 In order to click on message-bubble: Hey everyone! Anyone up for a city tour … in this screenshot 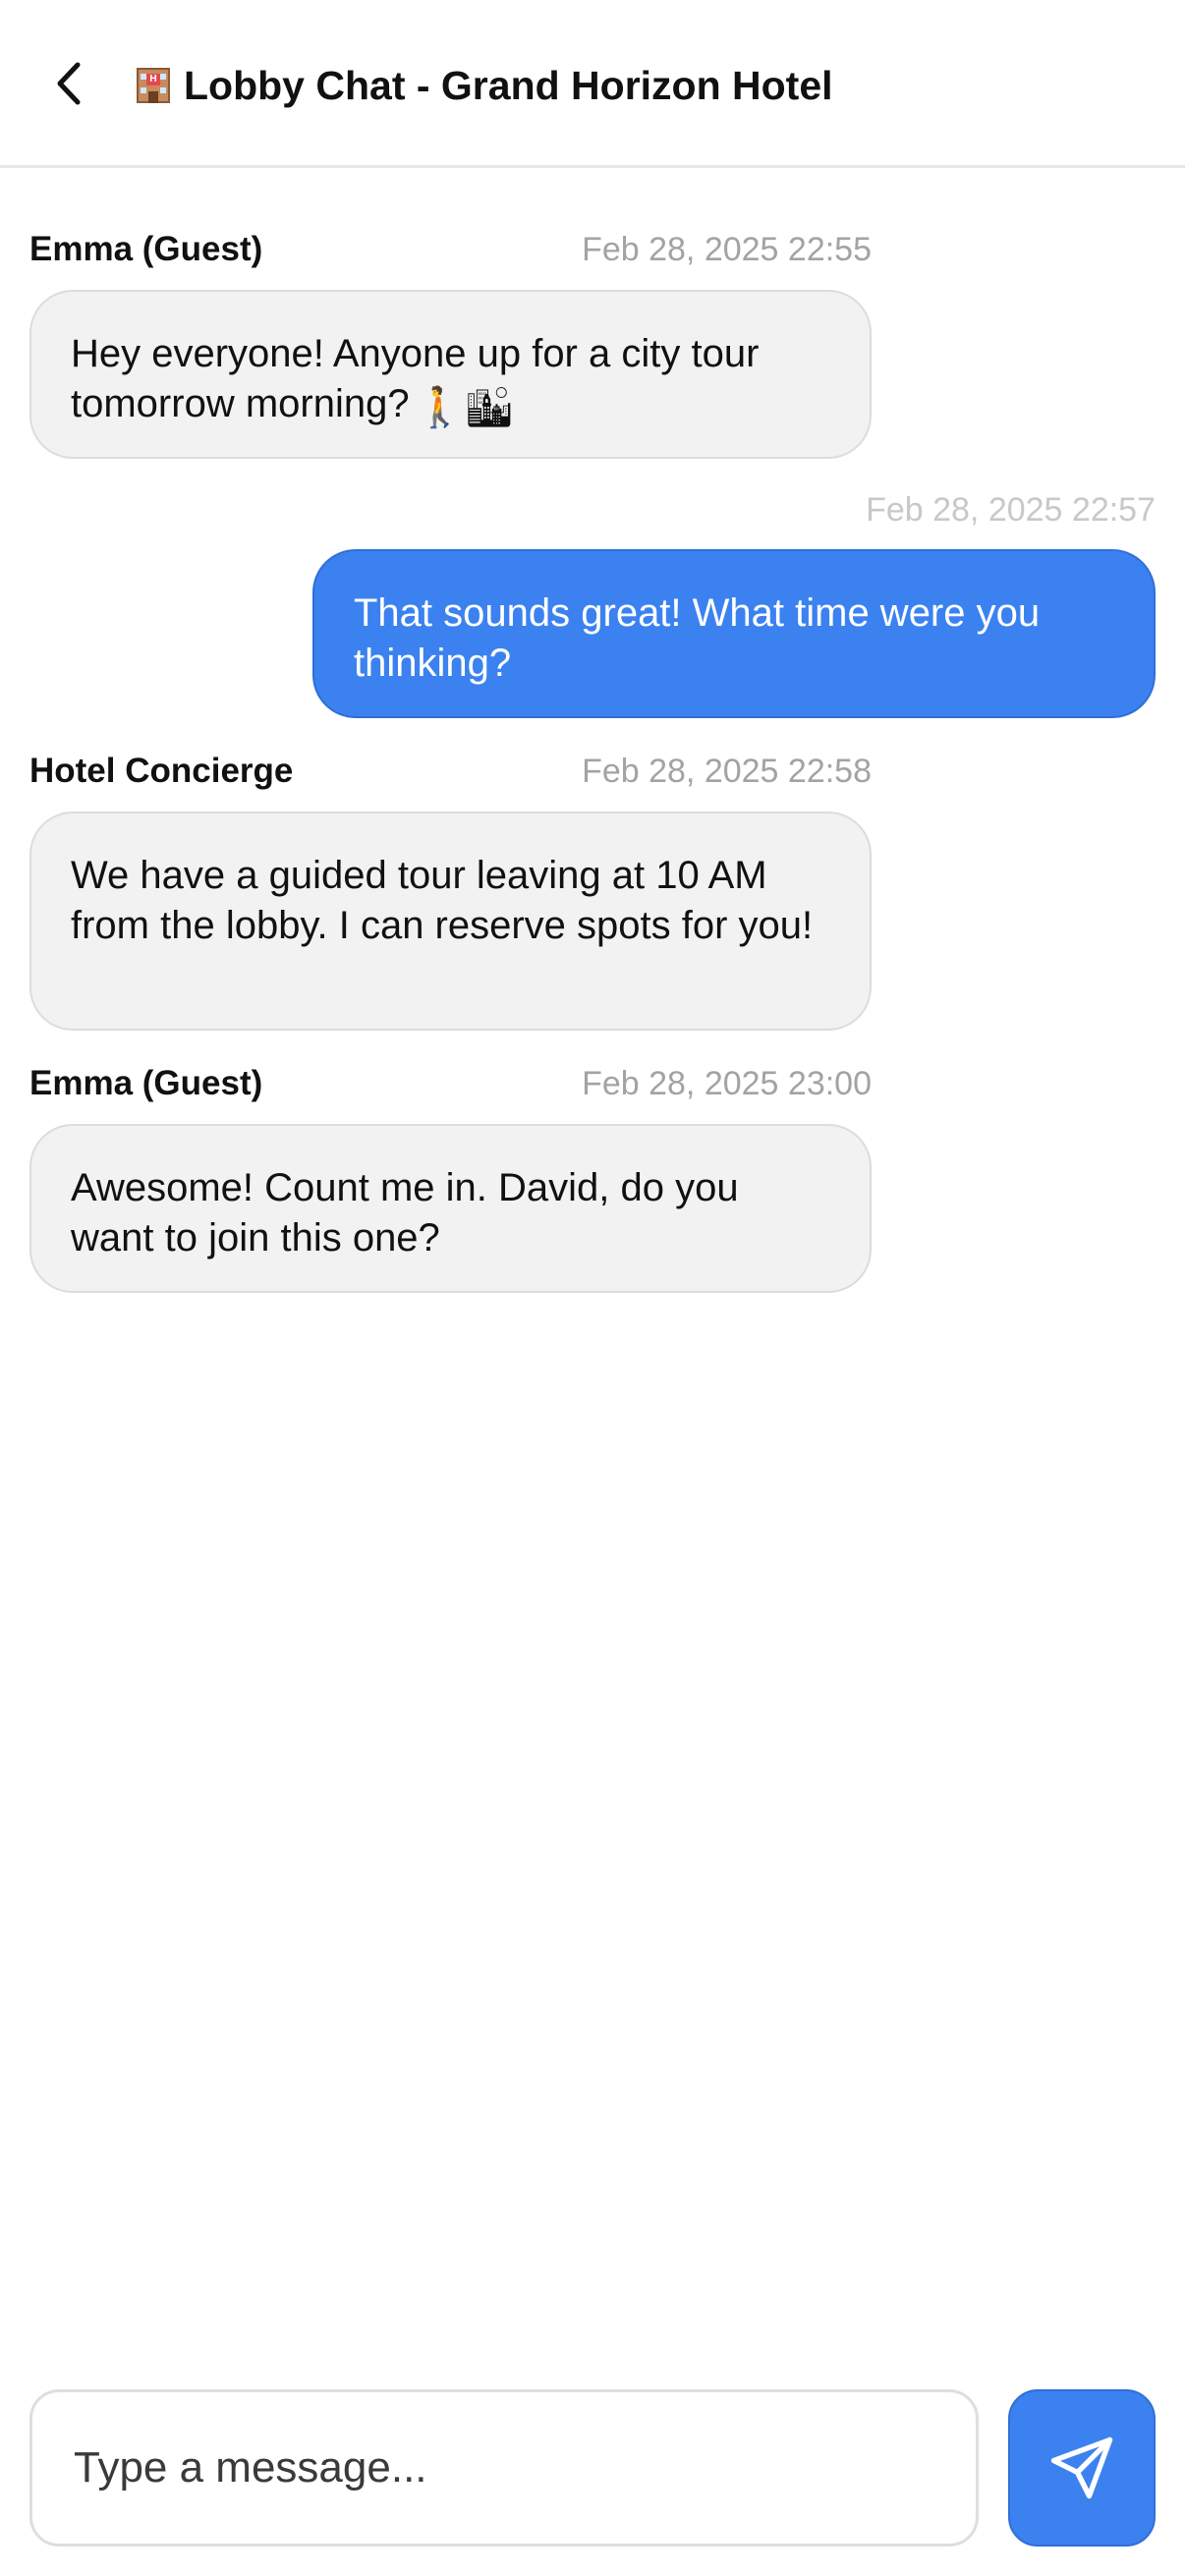, I will do `click(451, 374)`.